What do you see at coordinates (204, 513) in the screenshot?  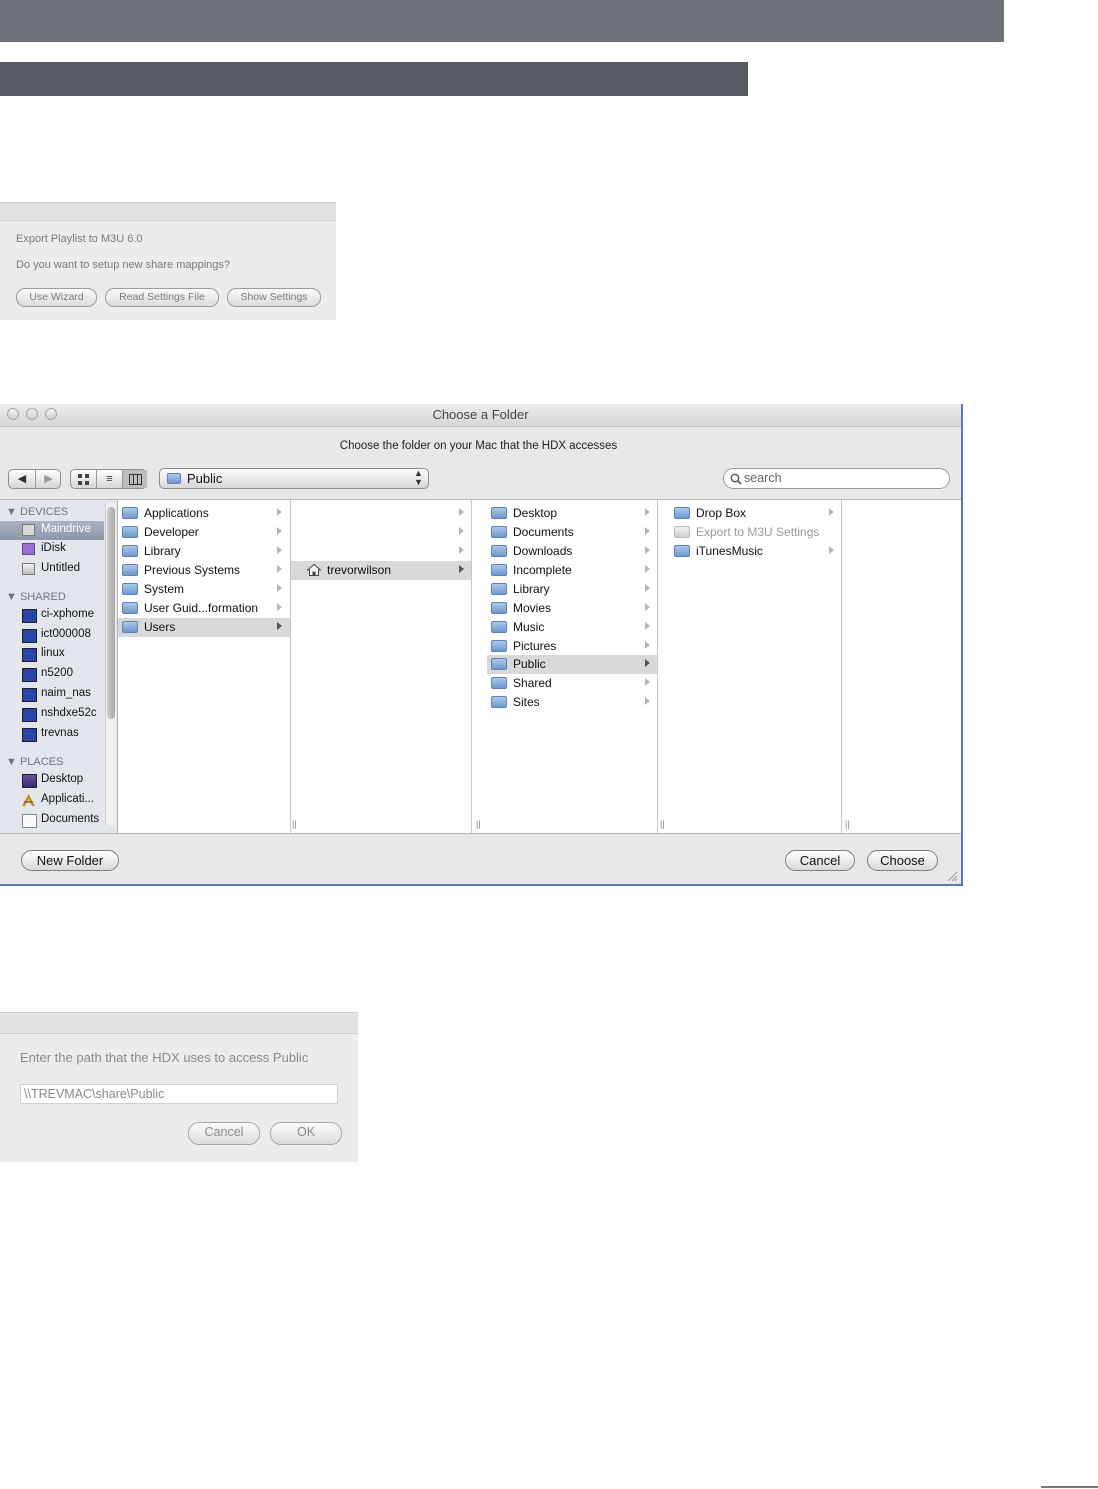 I see `list-item-applications: Applications` at bounding box center [204, 513].